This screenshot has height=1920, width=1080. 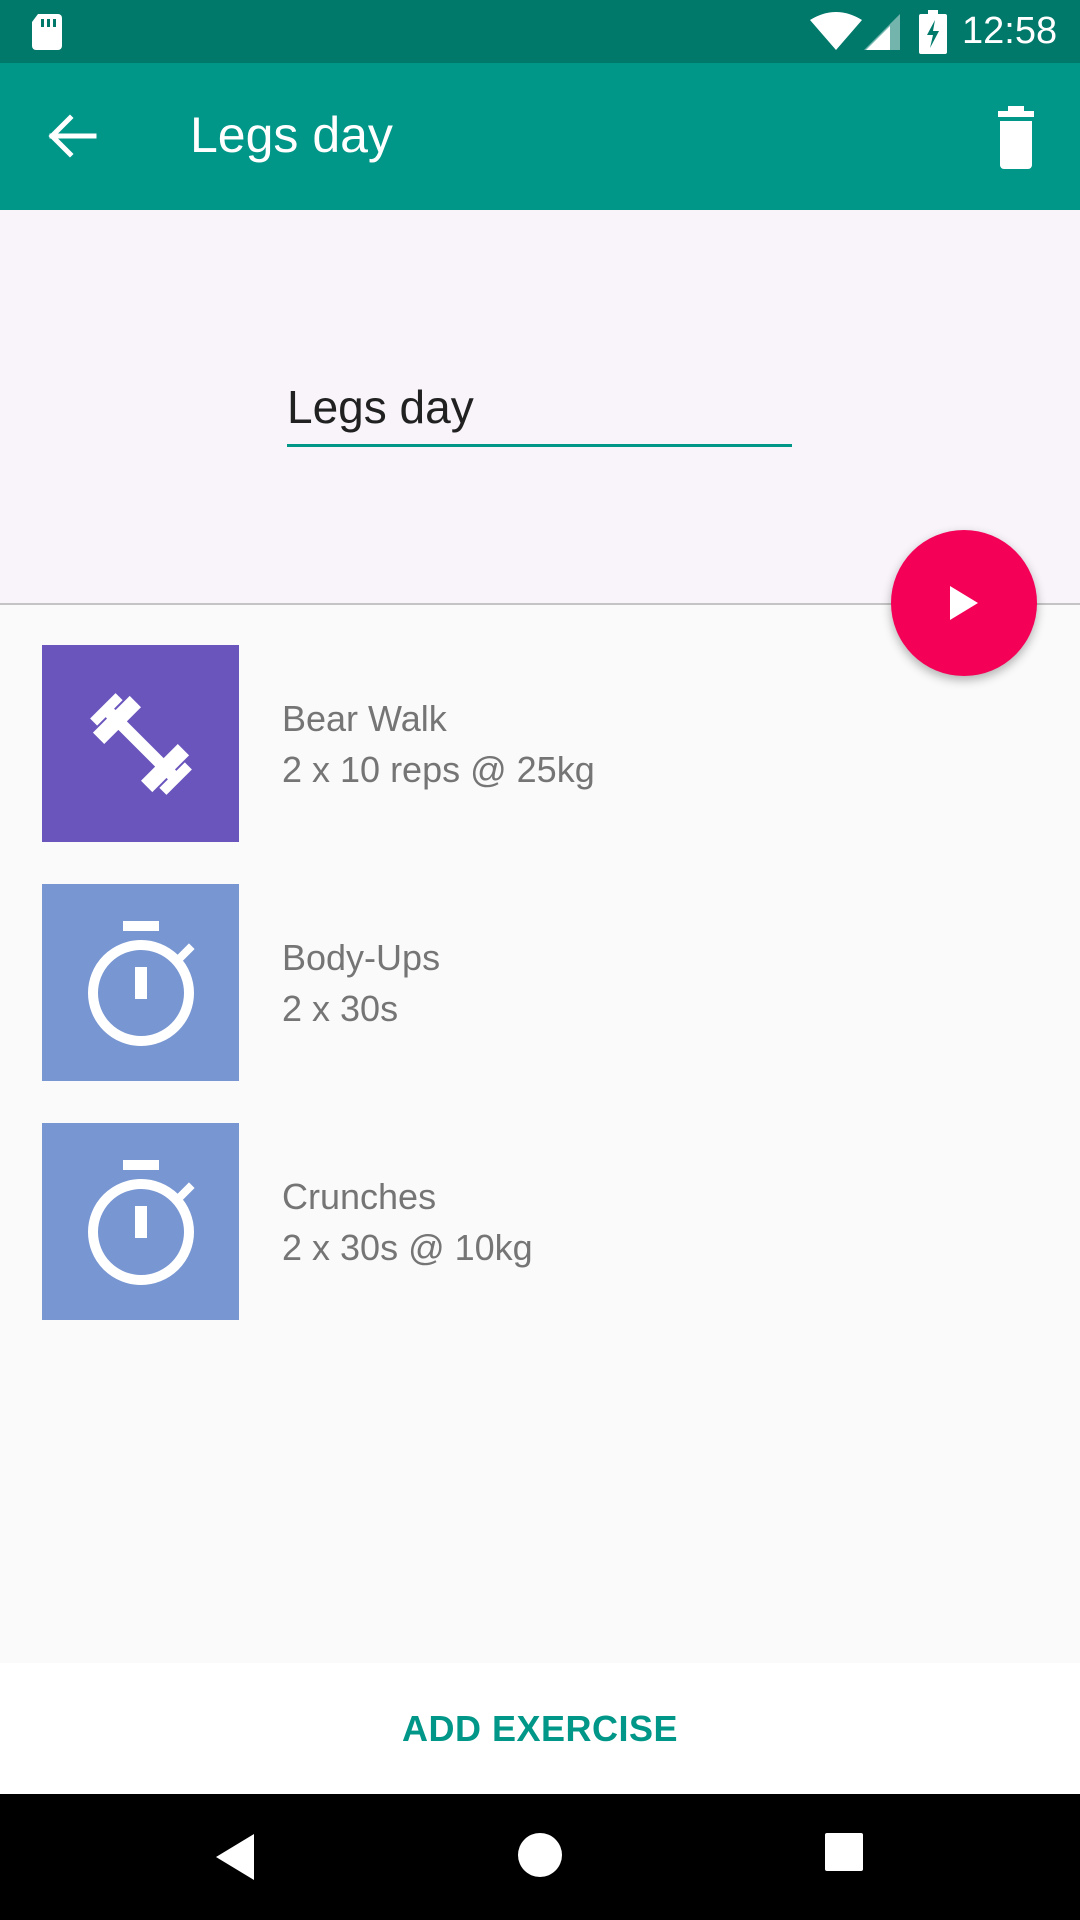 I want to click on signal-icon, so click(x=882, y=32).